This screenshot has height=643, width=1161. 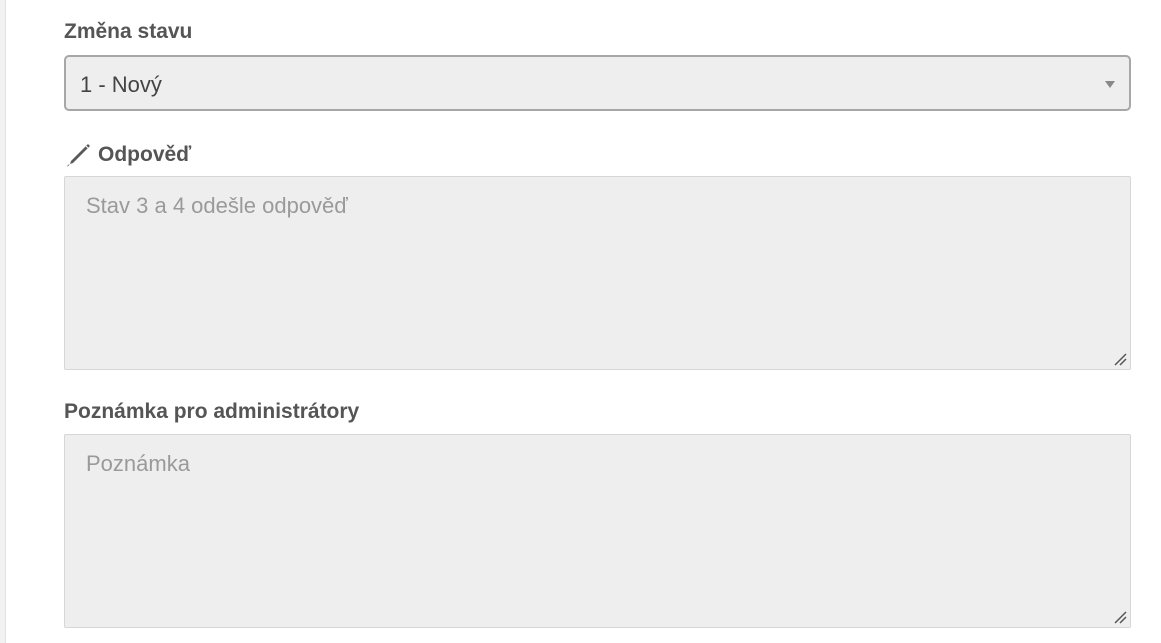 I want to click on reply-label-row: Odpověď, so click(x=127, y=155).